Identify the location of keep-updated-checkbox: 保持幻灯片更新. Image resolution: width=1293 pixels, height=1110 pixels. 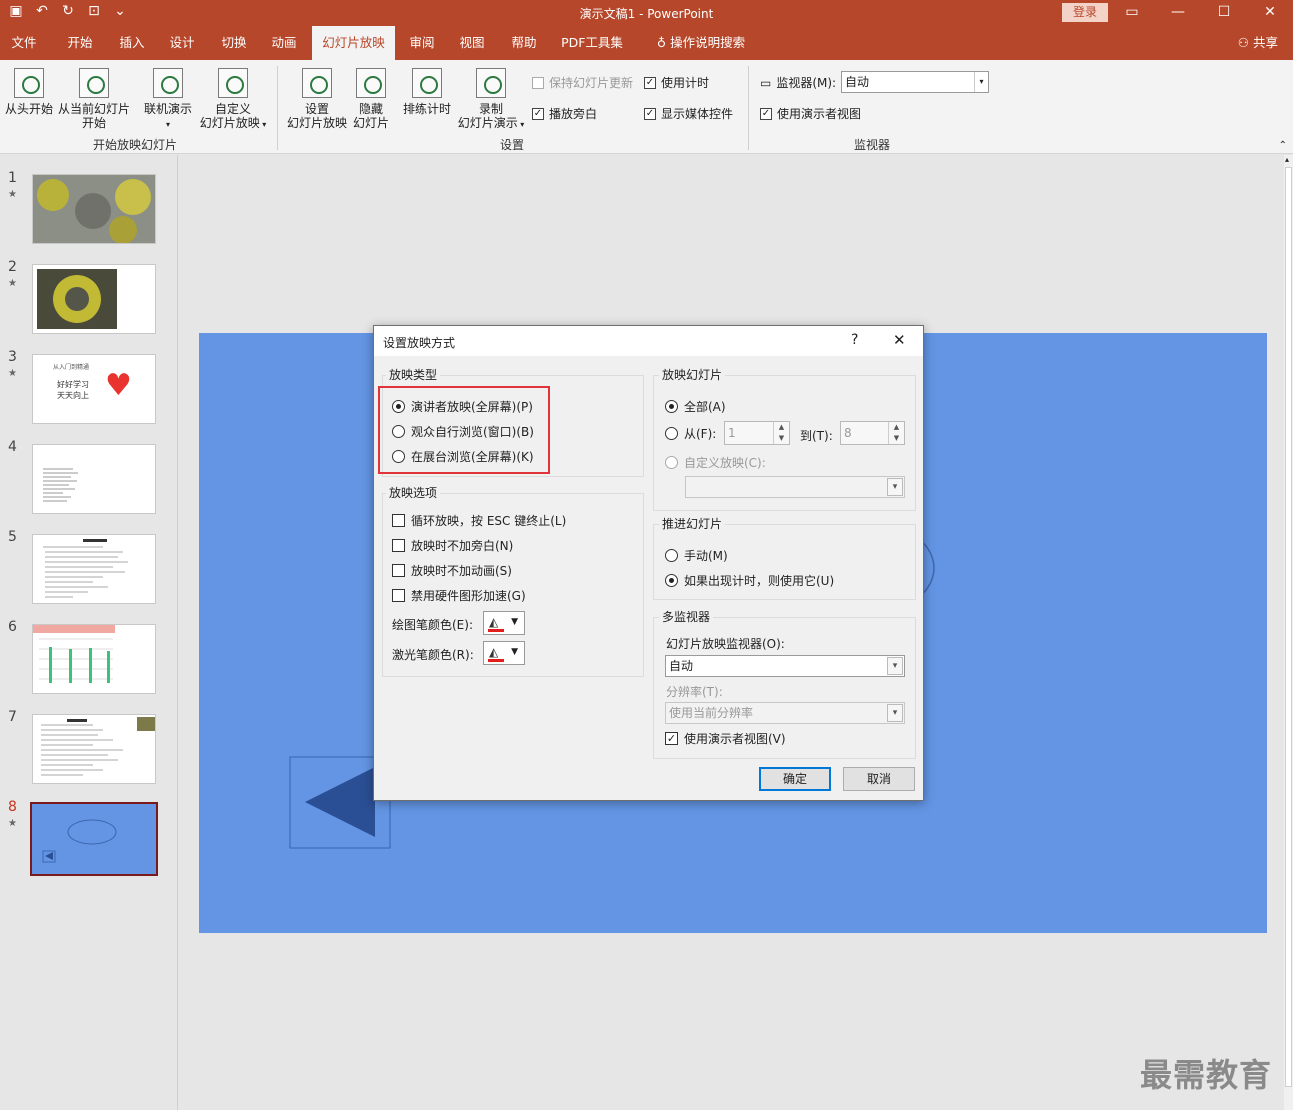
(582, 82).